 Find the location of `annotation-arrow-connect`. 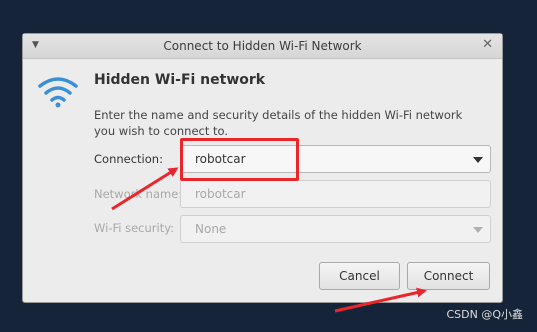

annotation-arrow-connect is located at coordinates (380, 300).